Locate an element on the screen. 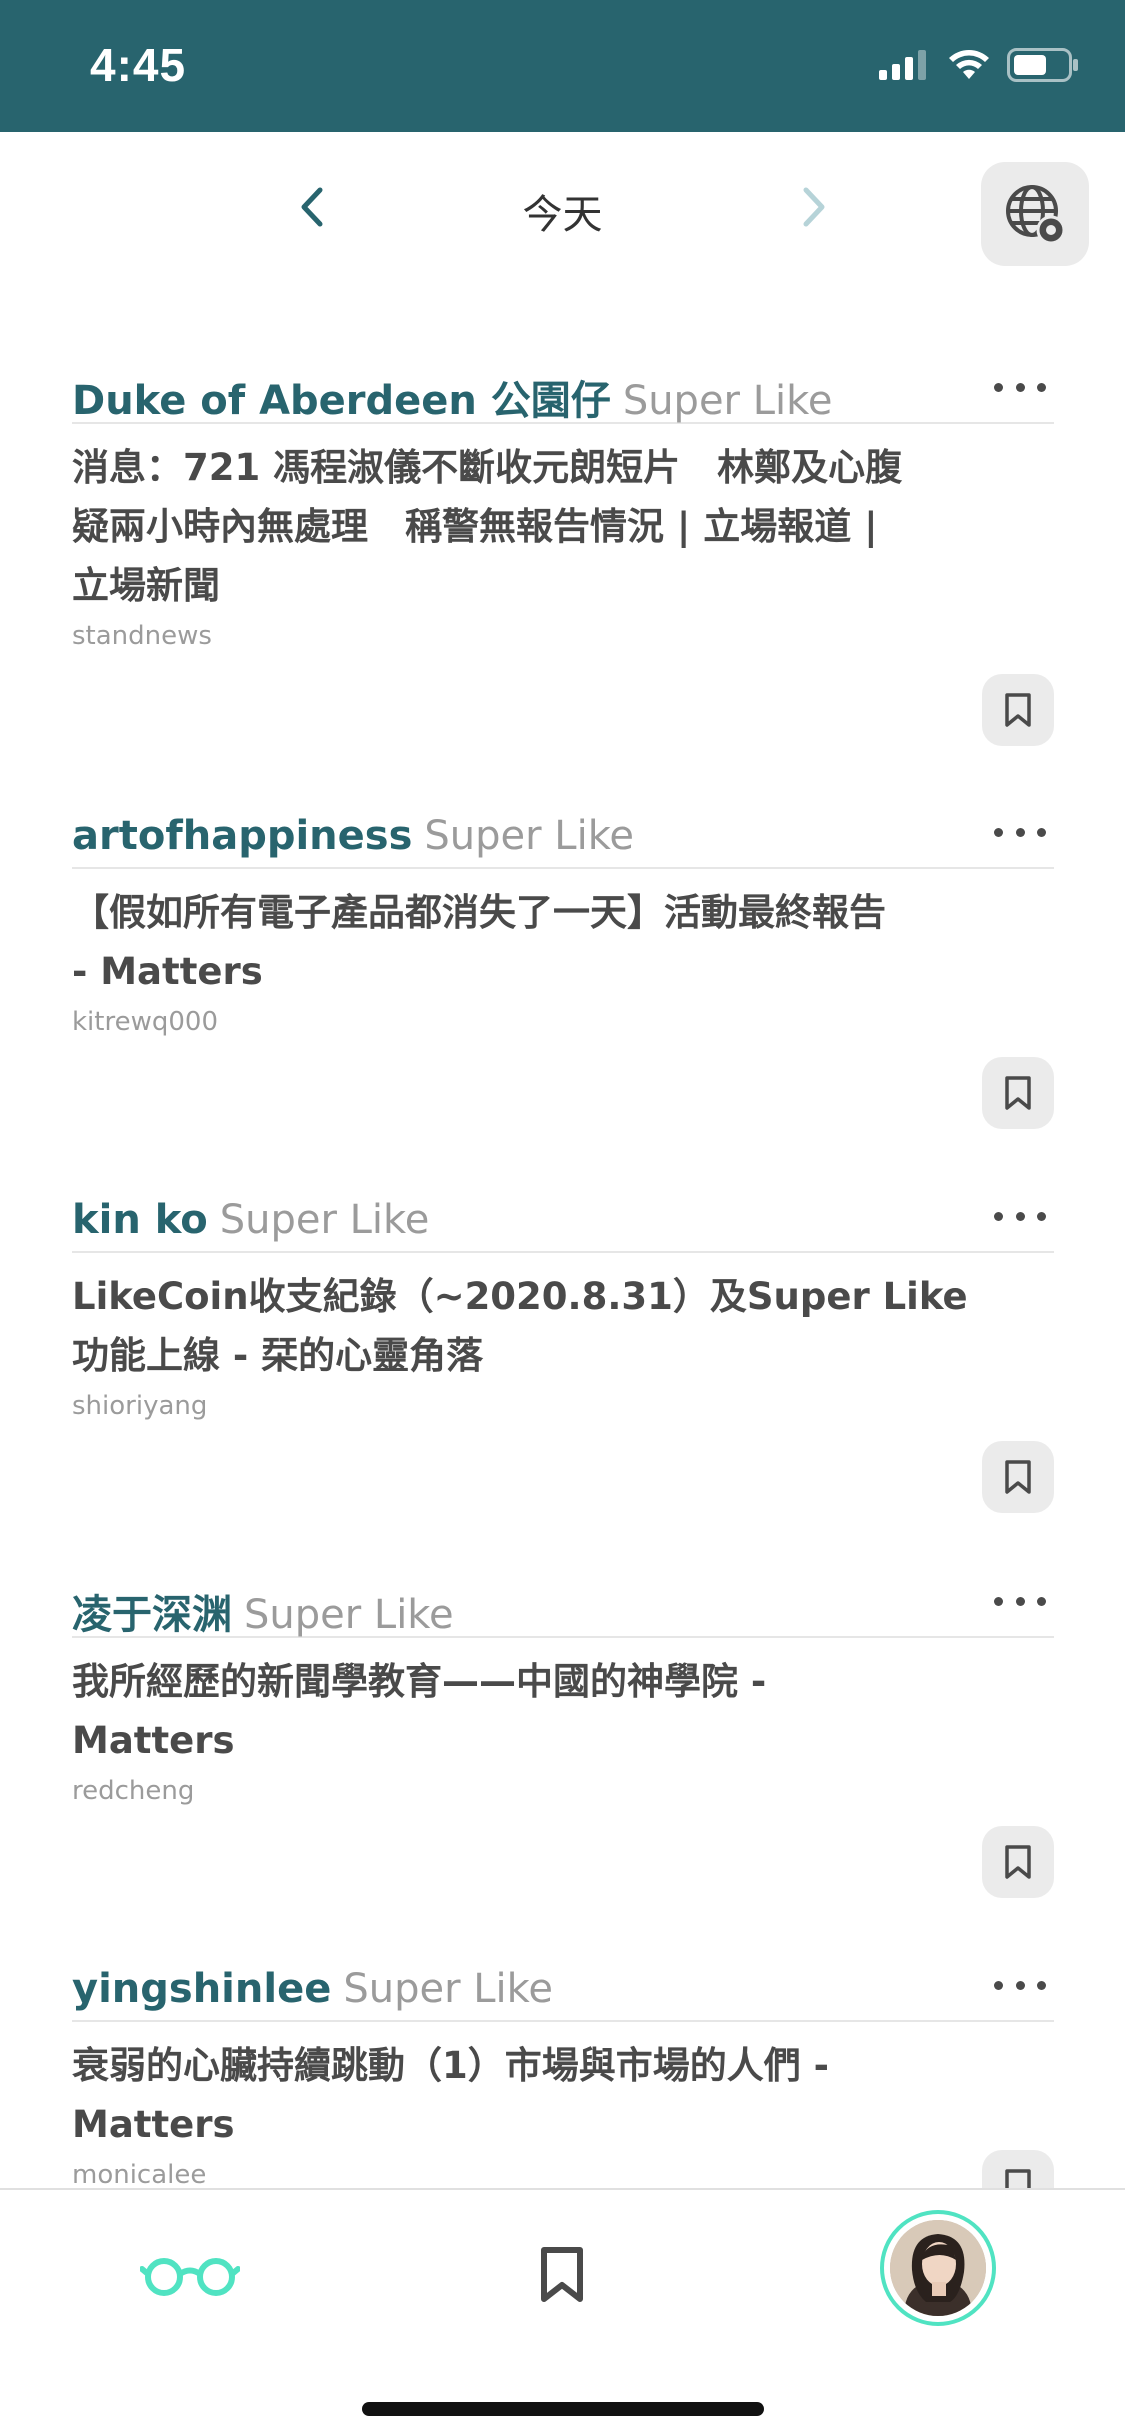  item-header: yingshinlee Super Like is located at coordinates (563, 1982).